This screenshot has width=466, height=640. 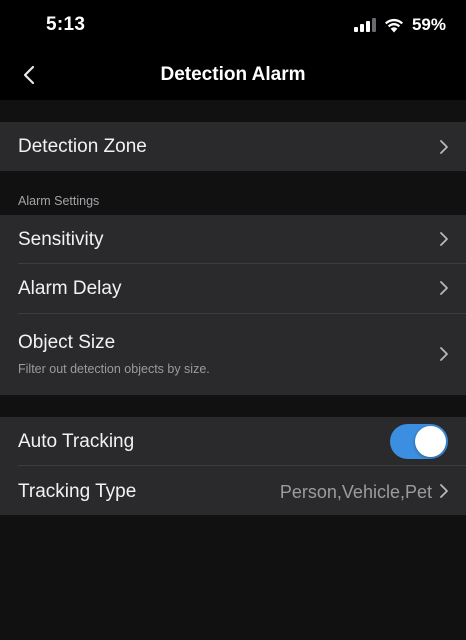 What do you see at coordinates (76, 441) in the screenshot?
I see `auto-tracking-label: Auto Tracking` at bounding box center [76, 441].